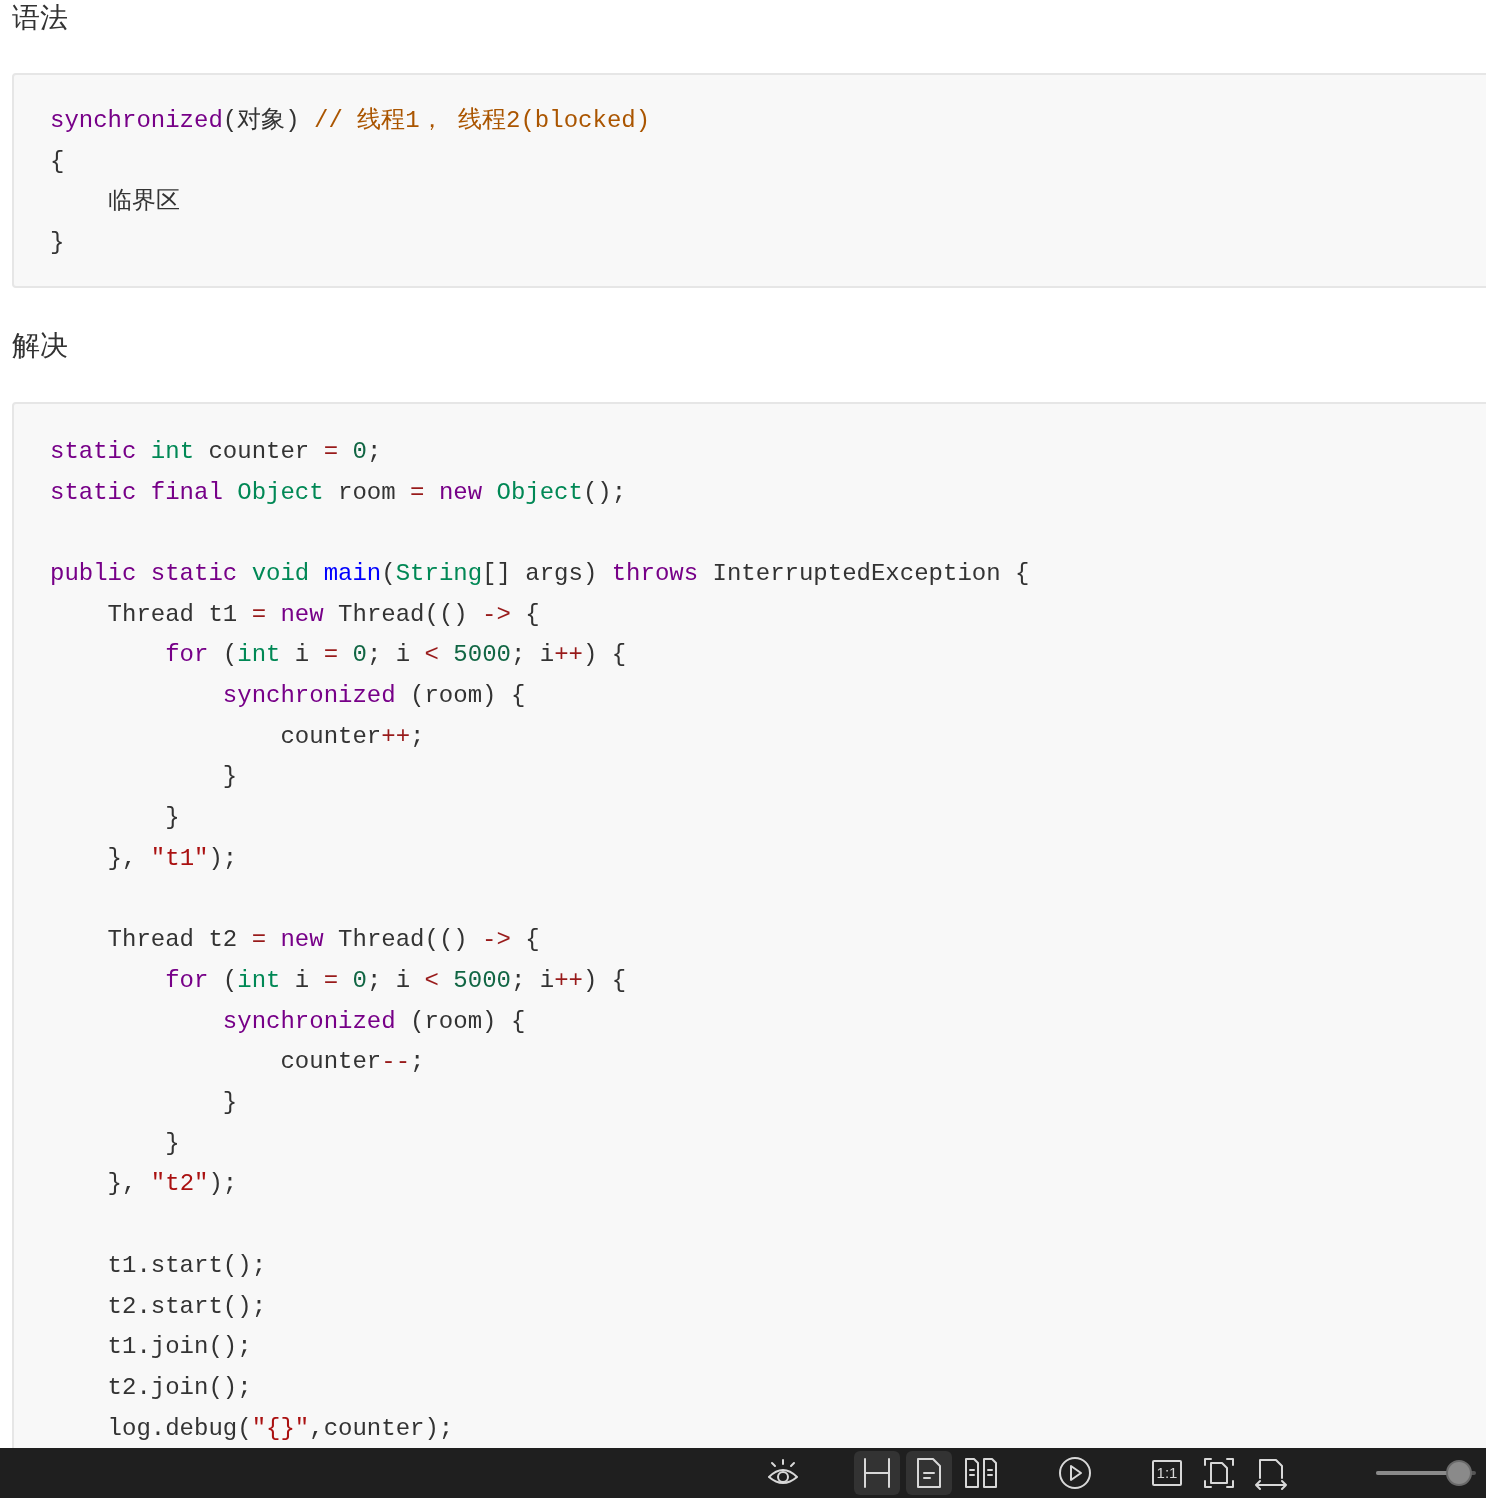 This screenshot has height=1498, width=1486. I want to click on two-pages-icon, so click(981, 1473).